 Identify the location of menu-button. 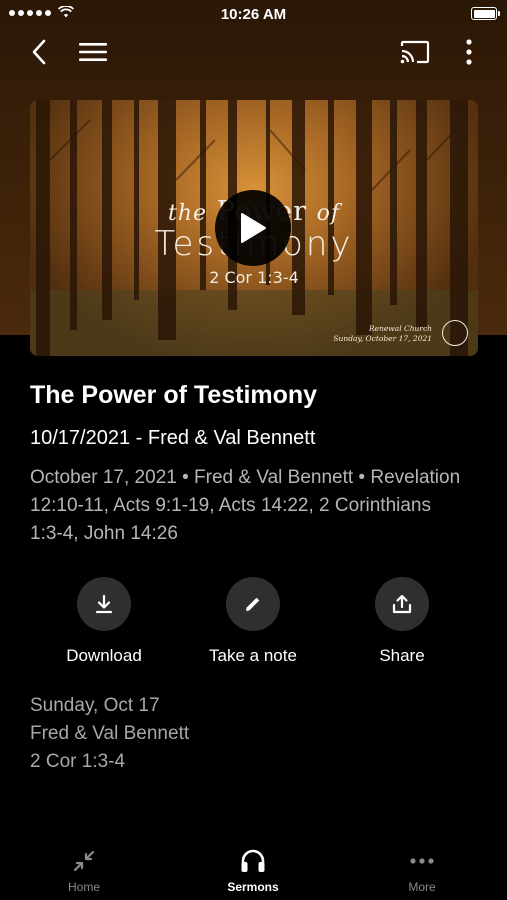
(93, 52).